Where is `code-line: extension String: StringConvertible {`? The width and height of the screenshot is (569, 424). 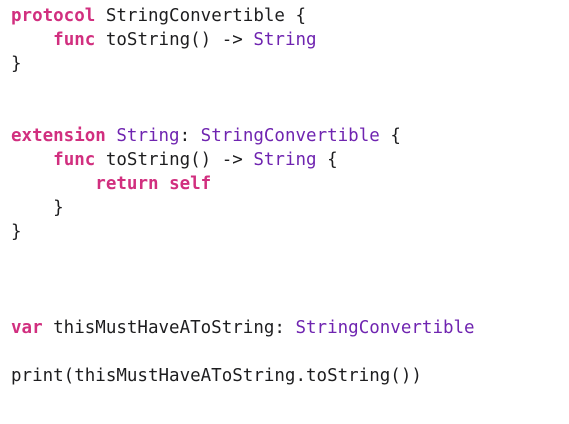 code-line: extension String: StringConvertible { is located at coordinates (243, 136).